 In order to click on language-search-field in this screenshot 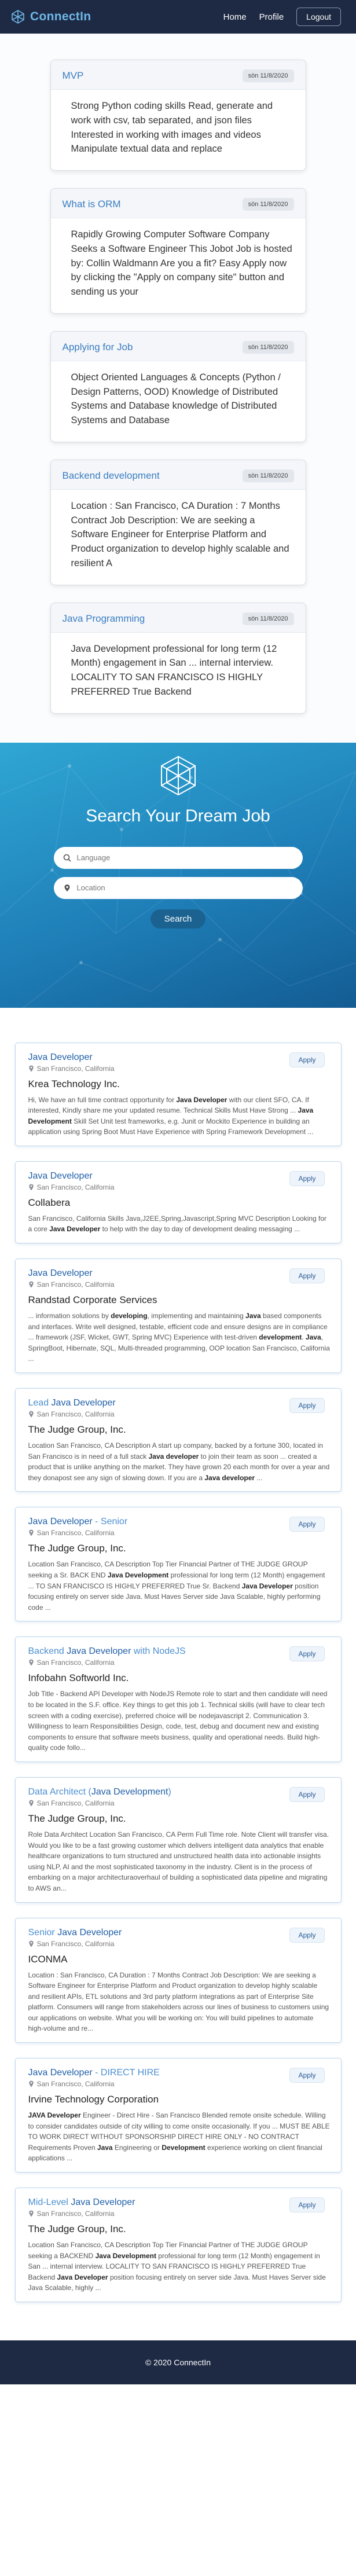, I will do `click(178, 857)`.